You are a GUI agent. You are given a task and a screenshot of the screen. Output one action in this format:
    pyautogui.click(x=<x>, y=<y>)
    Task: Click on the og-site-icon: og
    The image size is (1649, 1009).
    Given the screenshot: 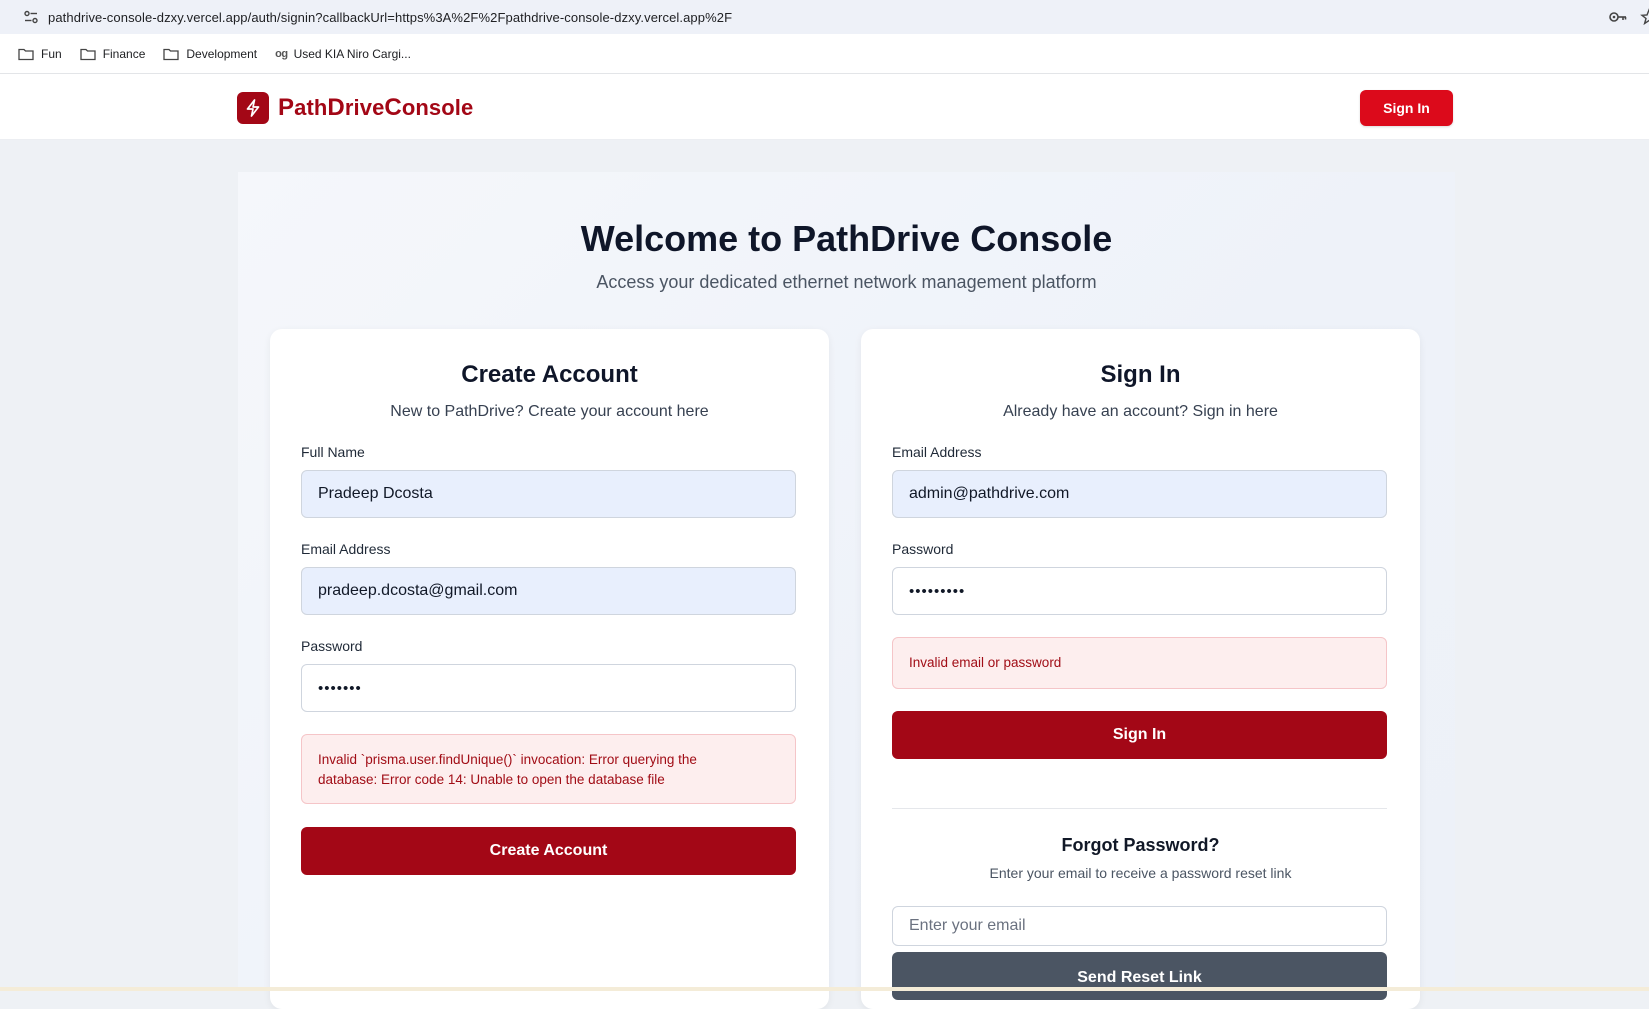 What is the action you would take?
    pyautogui.click(x=281, y=53)
    